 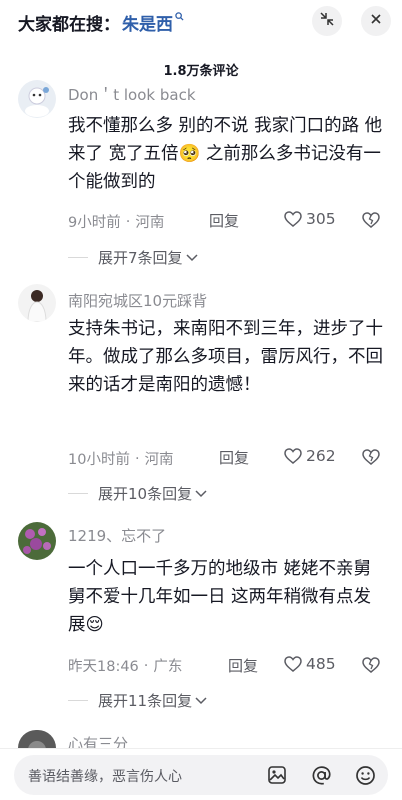 I want to click on comment-location: 广东, so click(x=168, y=667).